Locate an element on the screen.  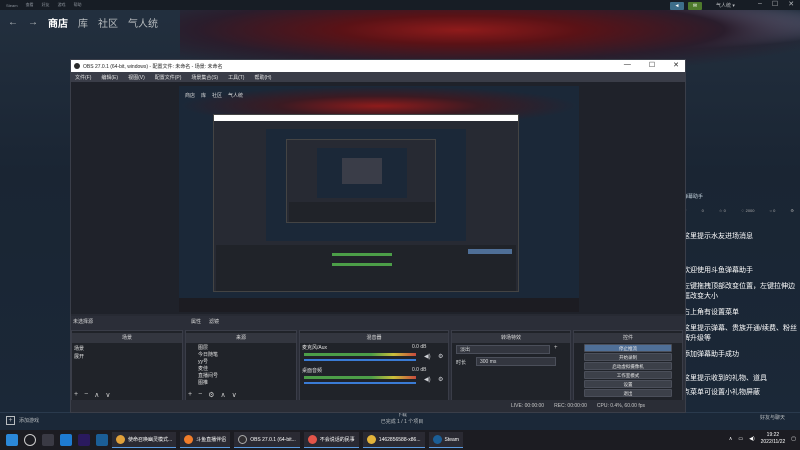
notification-icon: ▢ is located at coordinates (793, 439).